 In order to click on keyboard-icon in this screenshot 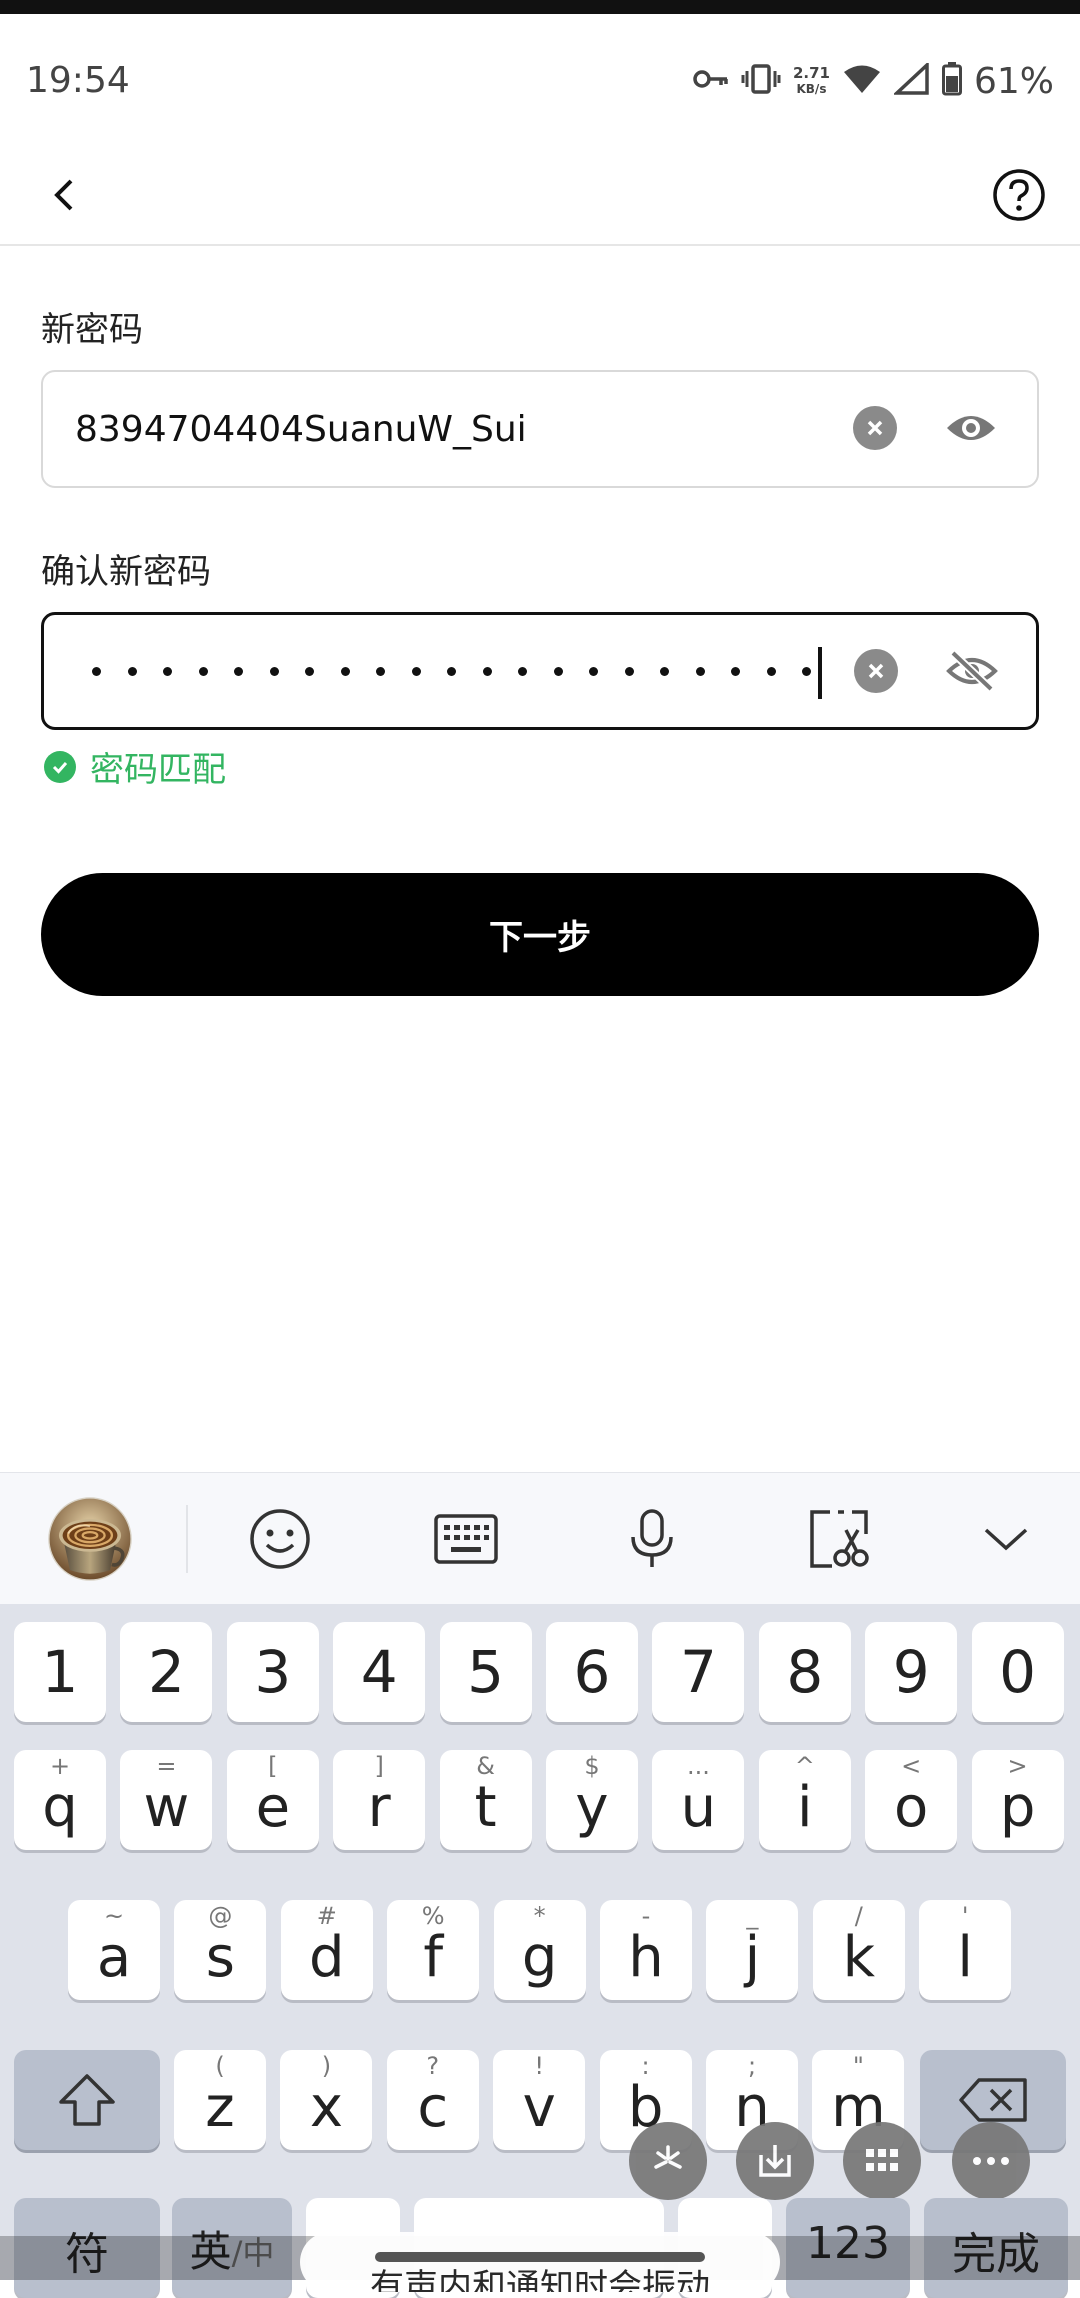, I will do `click(466, 1539)`.